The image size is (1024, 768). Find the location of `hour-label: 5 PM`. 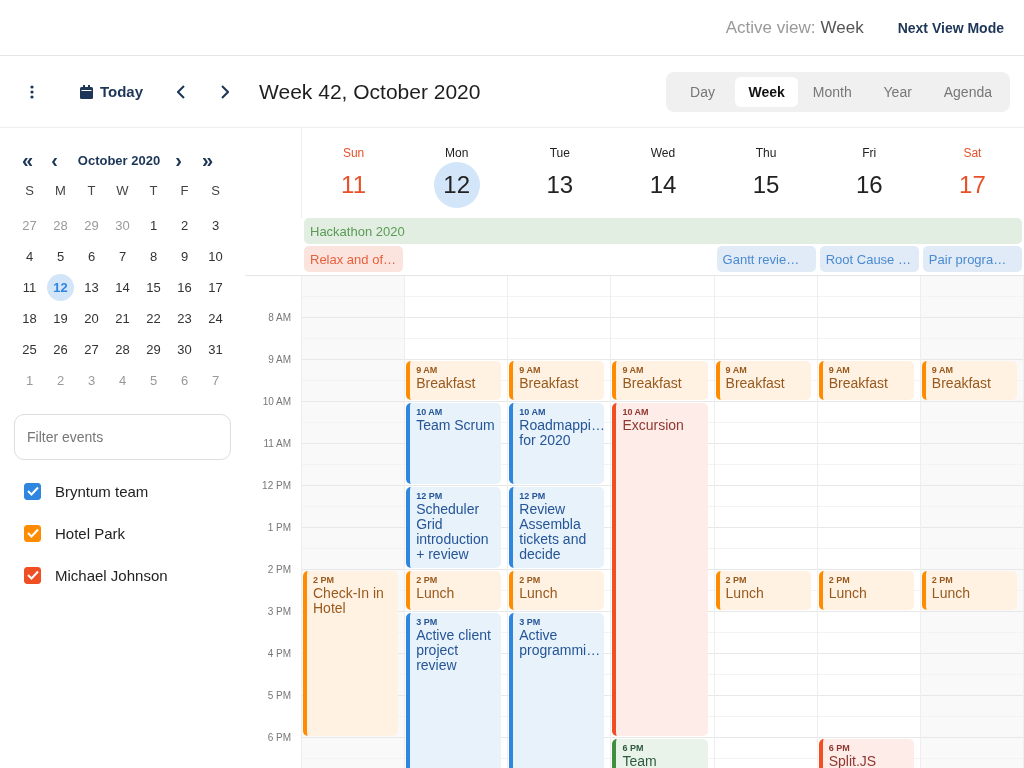

hour-label: 5 PM is located at coordinates (279, 696).